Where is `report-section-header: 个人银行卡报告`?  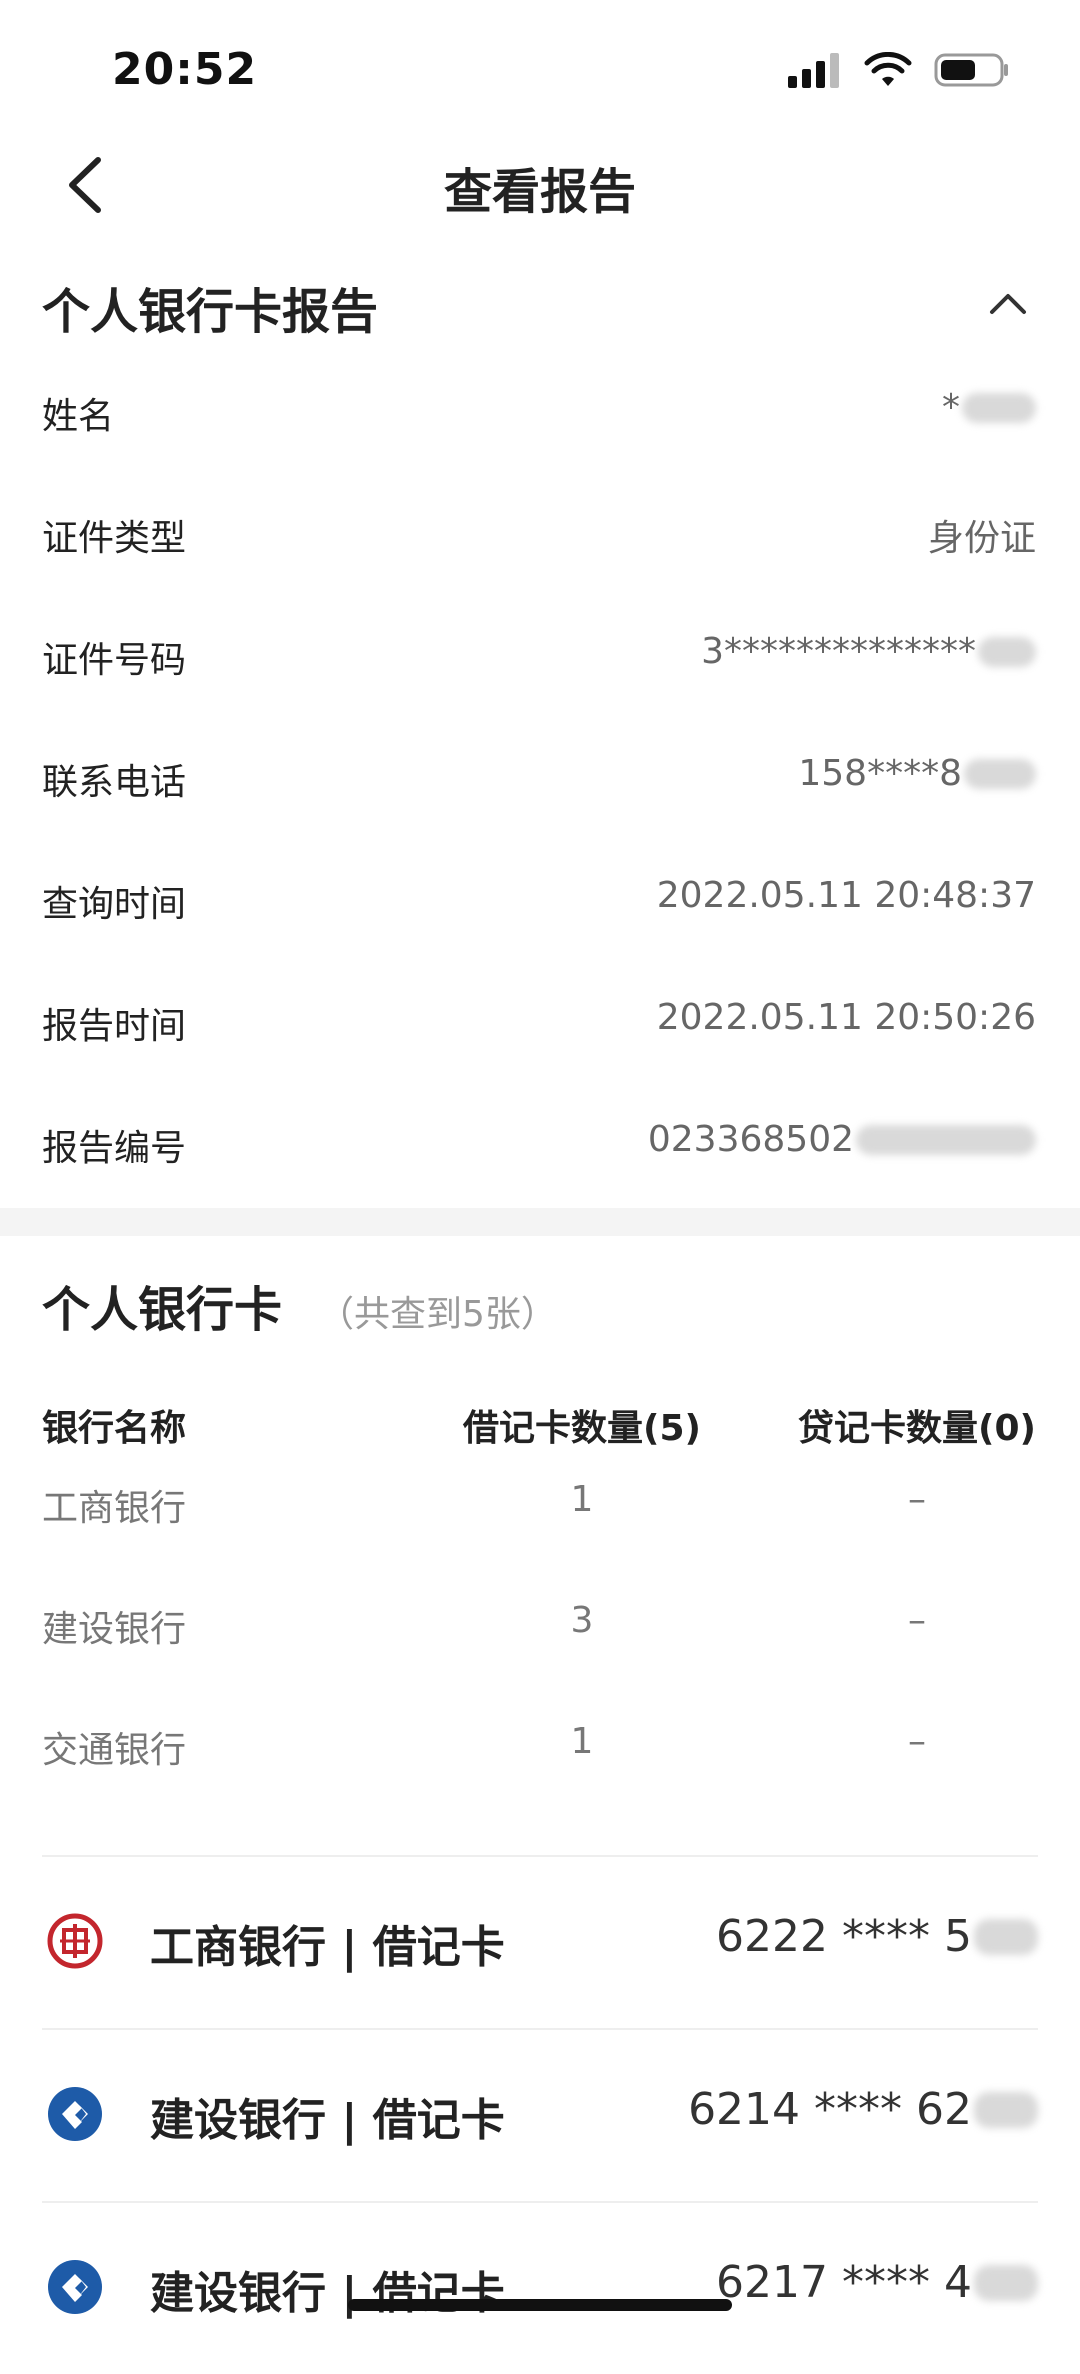
report-section-header: 个人银行卡报告 is located at coordinates (540, 302).